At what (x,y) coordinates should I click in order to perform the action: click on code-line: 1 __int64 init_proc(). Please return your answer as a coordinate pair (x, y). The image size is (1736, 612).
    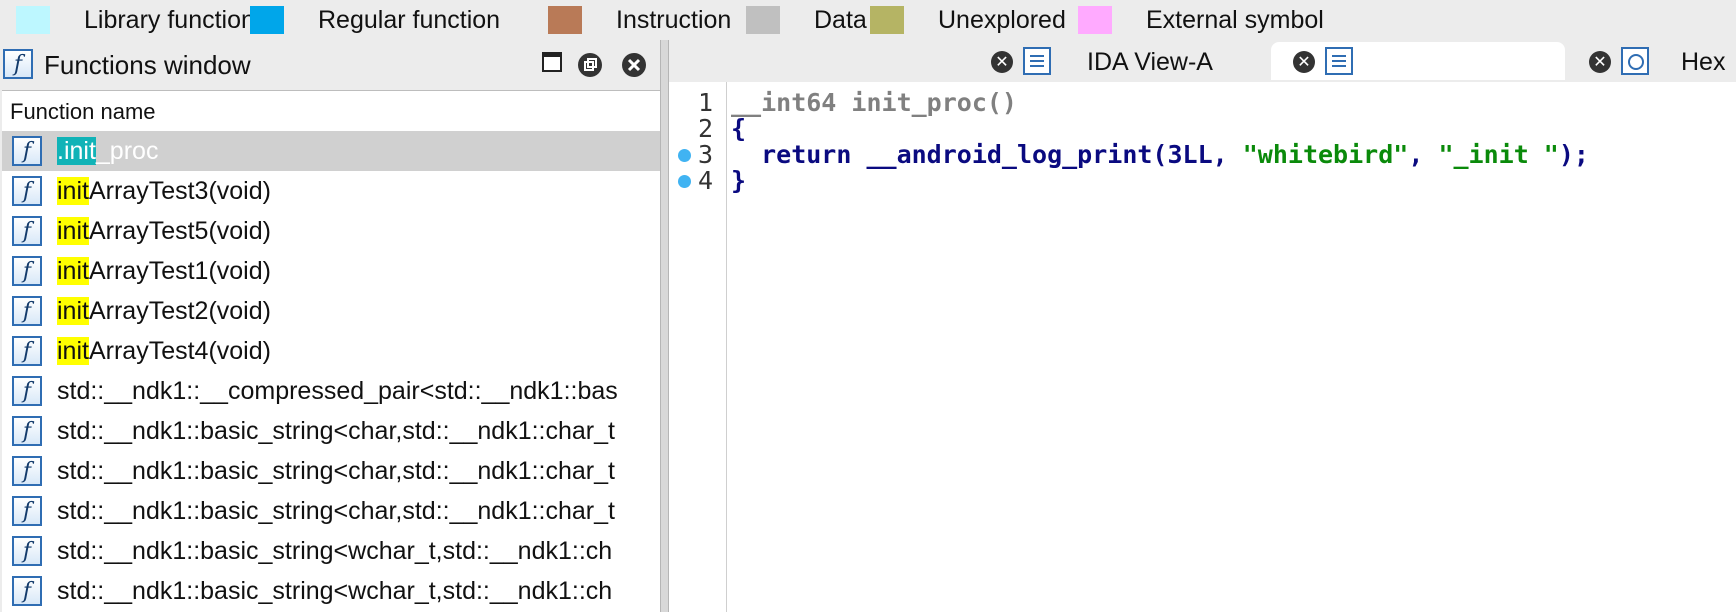
    Looking at the image, I should click on (1202, 102).